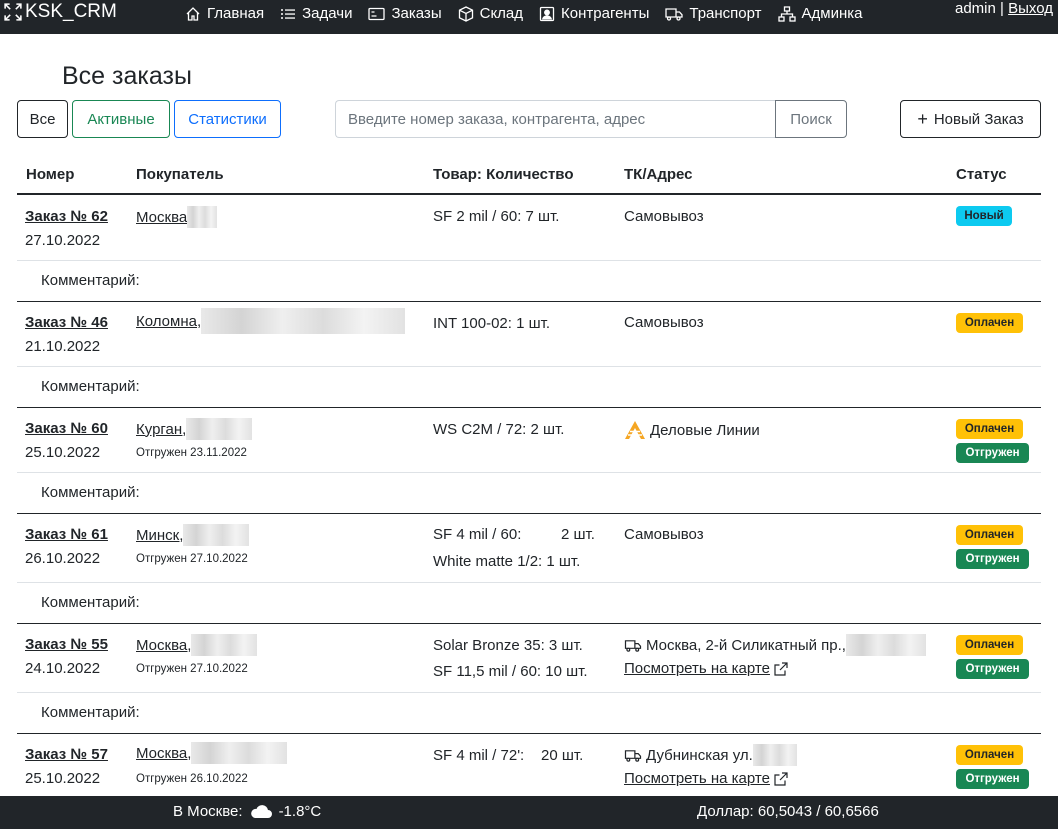  I want to click on filter-all-button: Все, so click(42, 119).